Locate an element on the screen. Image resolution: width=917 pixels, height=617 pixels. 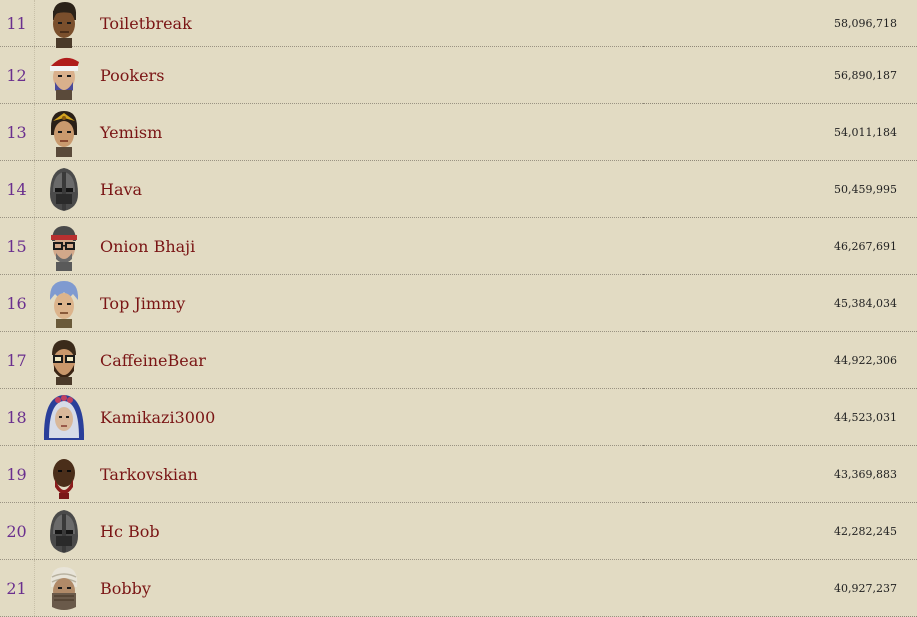
rank-cell: 21 is located at coordinates (16, 588).